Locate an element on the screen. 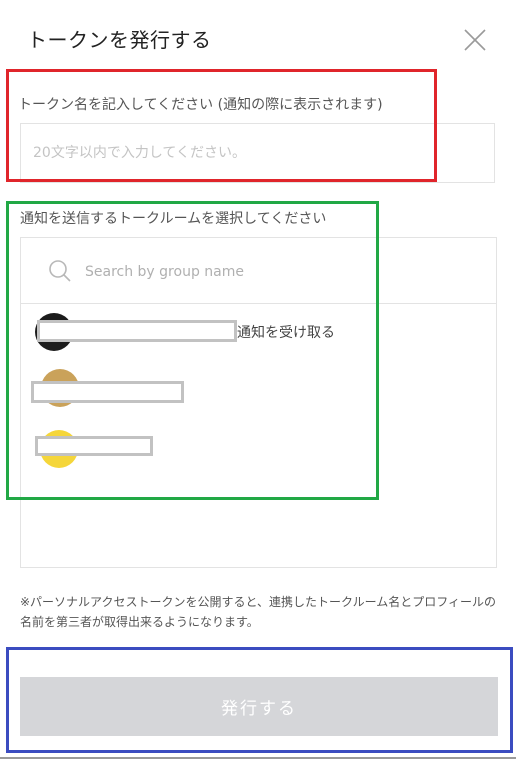 The image size is (516, 761). highlight-box-issue-button is located at coordinates (259, 700).